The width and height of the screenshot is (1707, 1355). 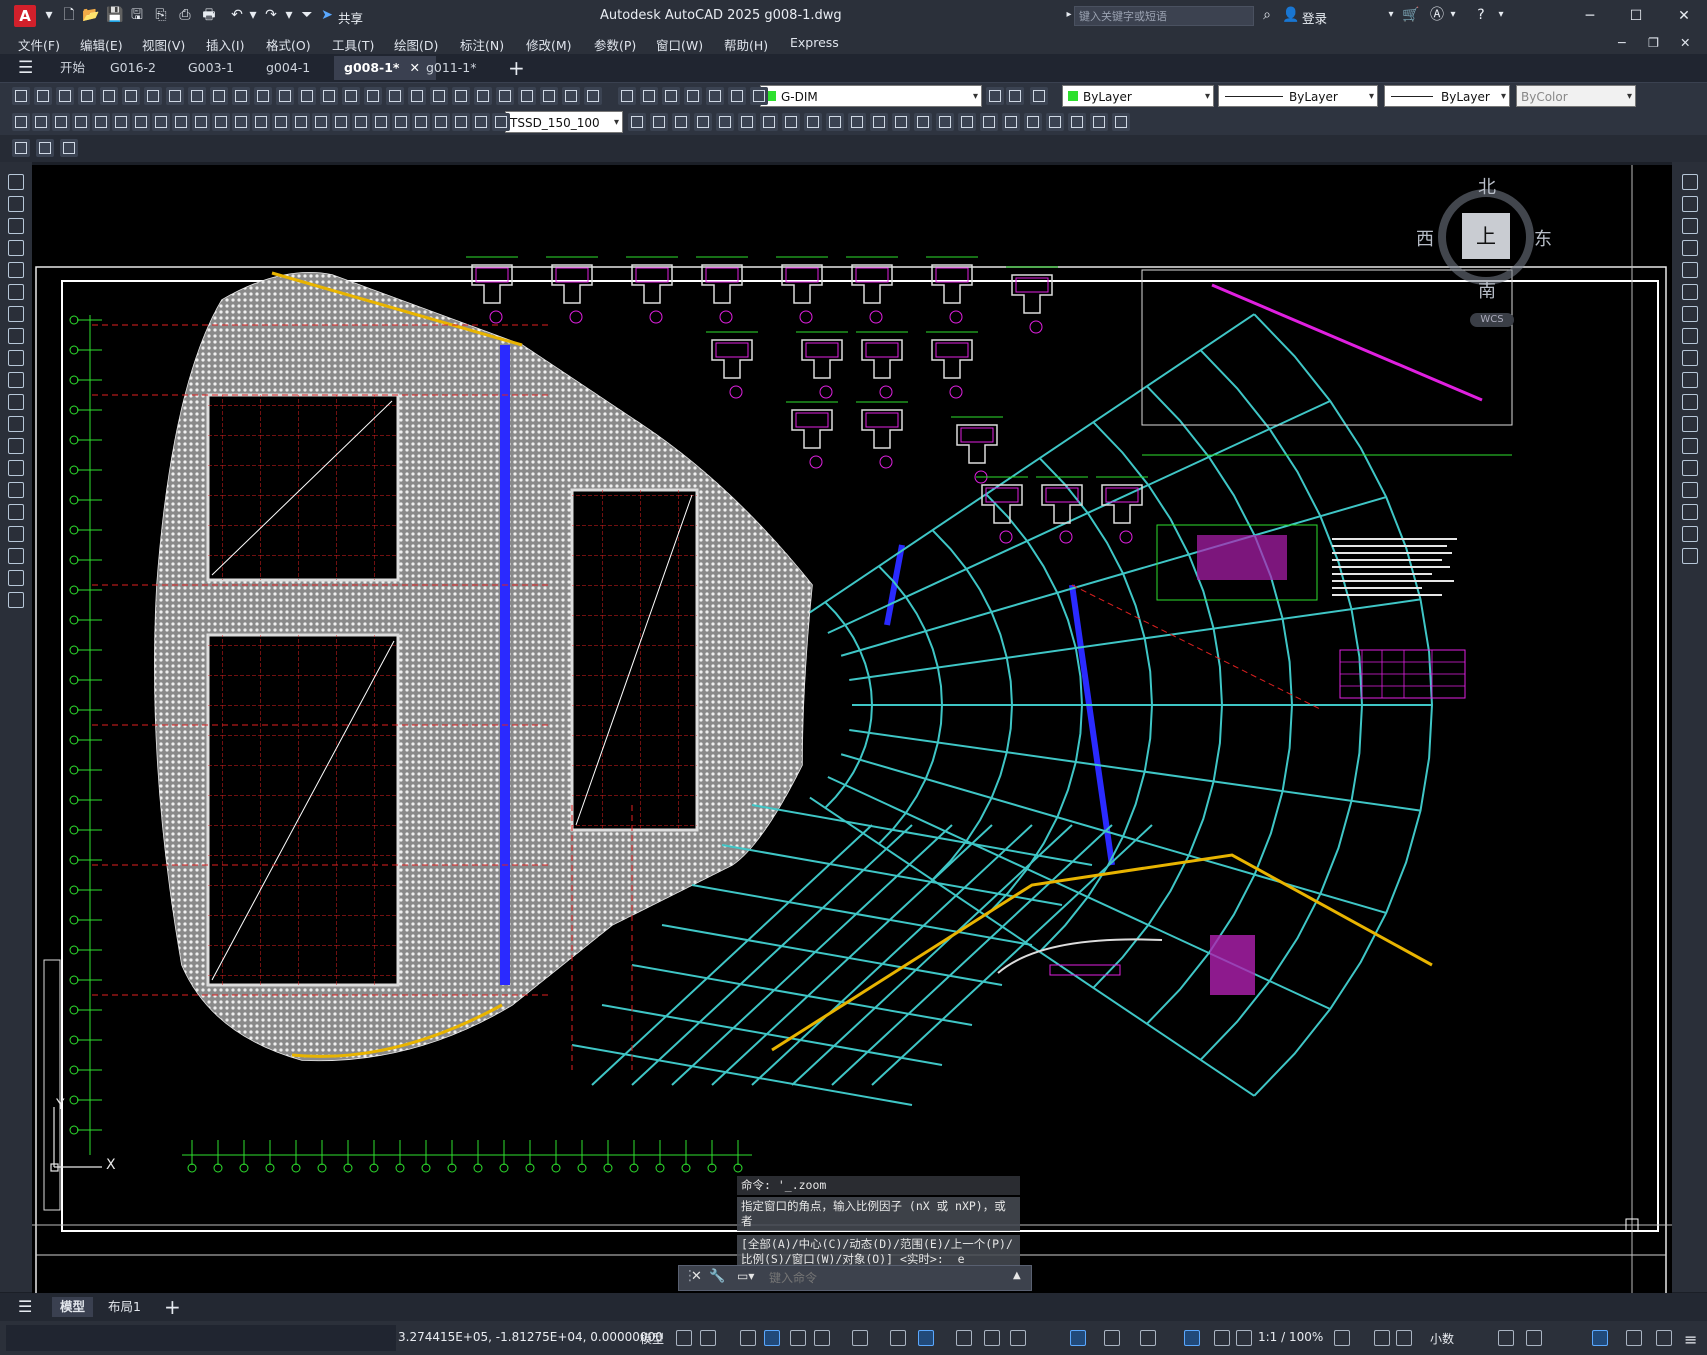 What do you see at coordinates (992, 1338) in the screenshot?
I see `selection-cycling-icon` at bounding box center [992, 1338].